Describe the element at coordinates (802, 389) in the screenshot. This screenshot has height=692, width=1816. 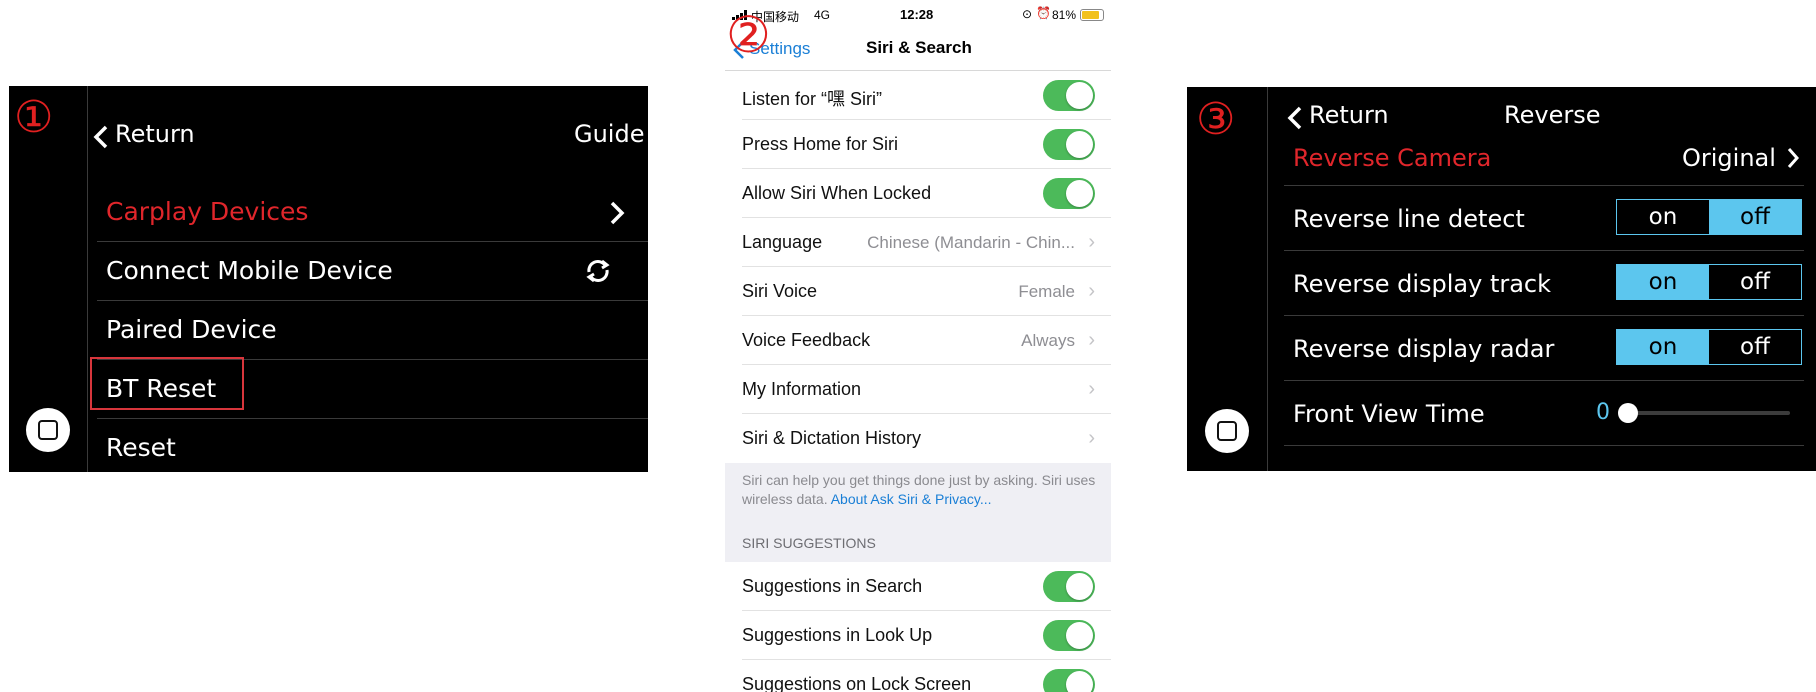
I see `row-label: My Information` at that location.